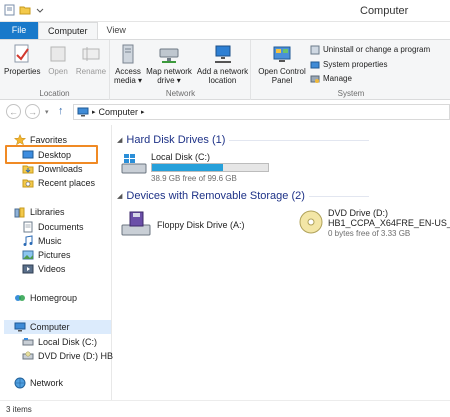 This screenshot has width=450, height=417. Describe the element at coordinates (370, 49) in the screenshot. I see `uninstall-program-button: Uninstall or change a program` at that location.